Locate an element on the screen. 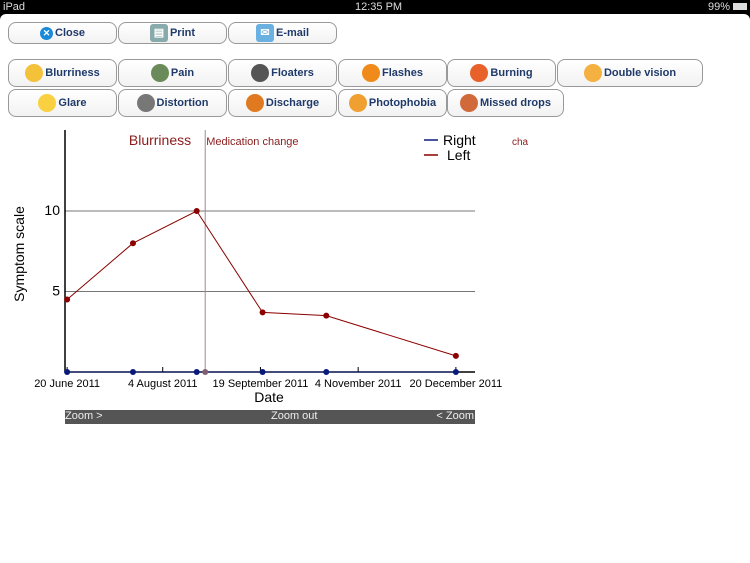 The image size is (750, 563). clock: 12:35 PM is located at coordinates (379, 7).